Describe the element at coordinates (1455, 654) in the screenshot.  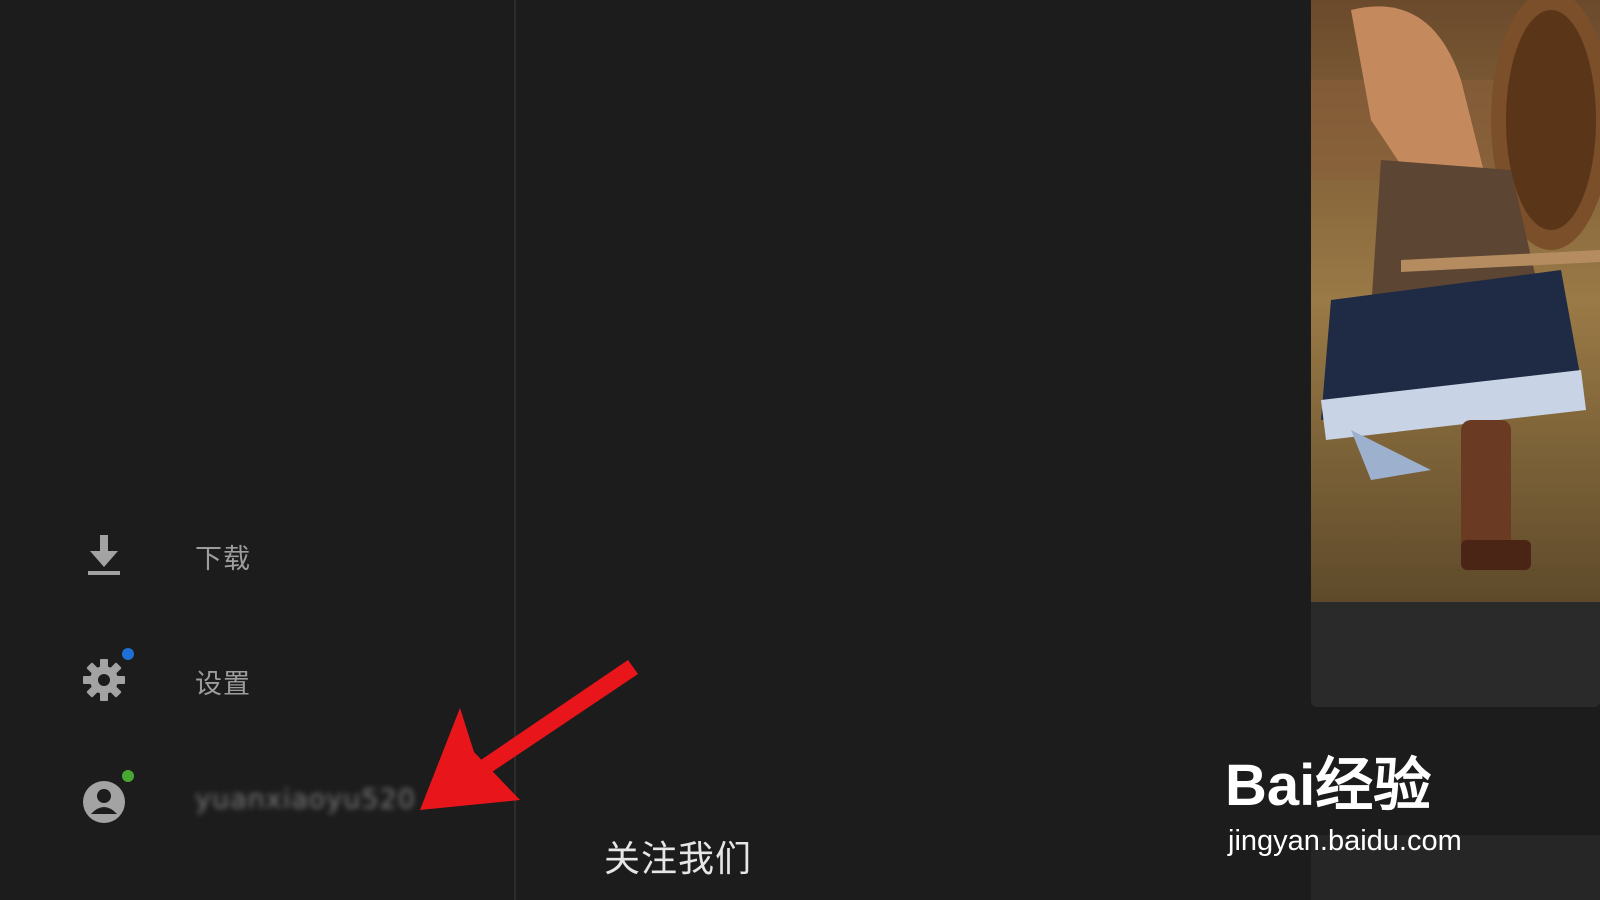
I see `banner-caption-card` at that location.